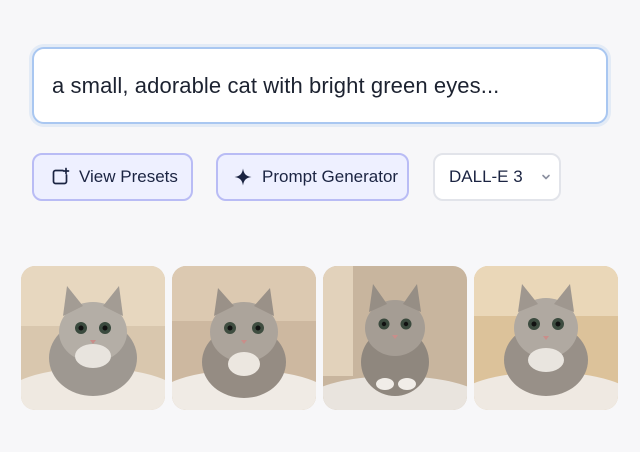  What do you see at coordinates (546, 177) in the screenshot?
I see `chevron-down-icon` at bounding box center [546, 177].